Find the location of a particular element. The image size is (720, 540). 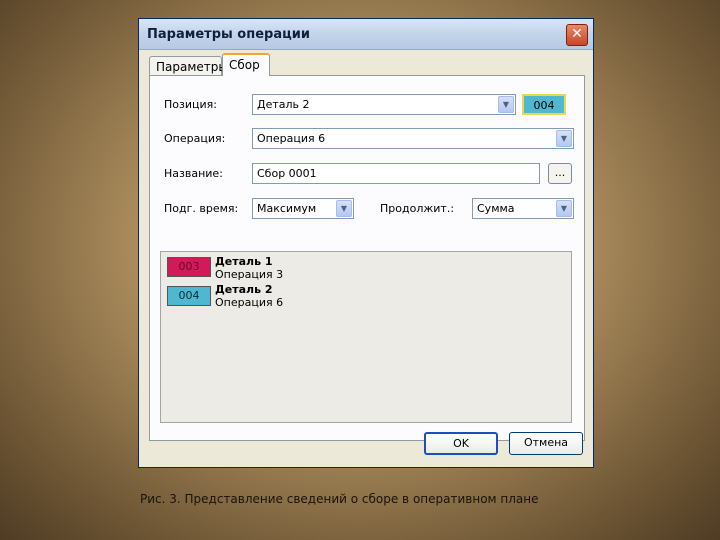

prep-time-value: Максимум is located at coordinates (287, 208).